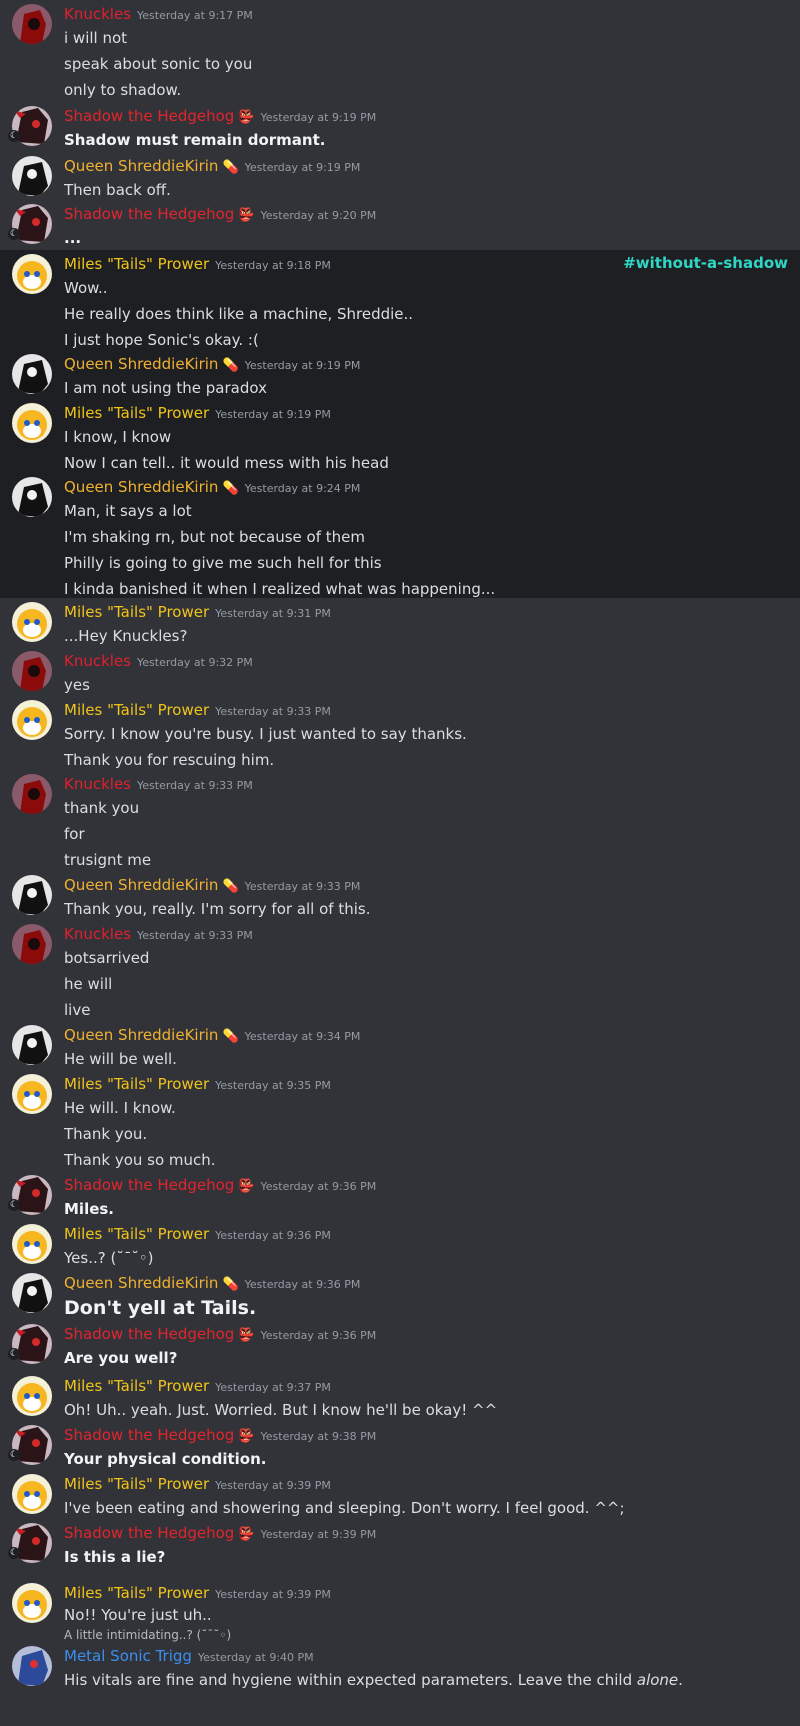 This screenshot has width=800, height=1726. What do you see at coordinates (89, 1209) in the screenshot?
I see `message-text: Miles.` at bounding box center [89, 1209].